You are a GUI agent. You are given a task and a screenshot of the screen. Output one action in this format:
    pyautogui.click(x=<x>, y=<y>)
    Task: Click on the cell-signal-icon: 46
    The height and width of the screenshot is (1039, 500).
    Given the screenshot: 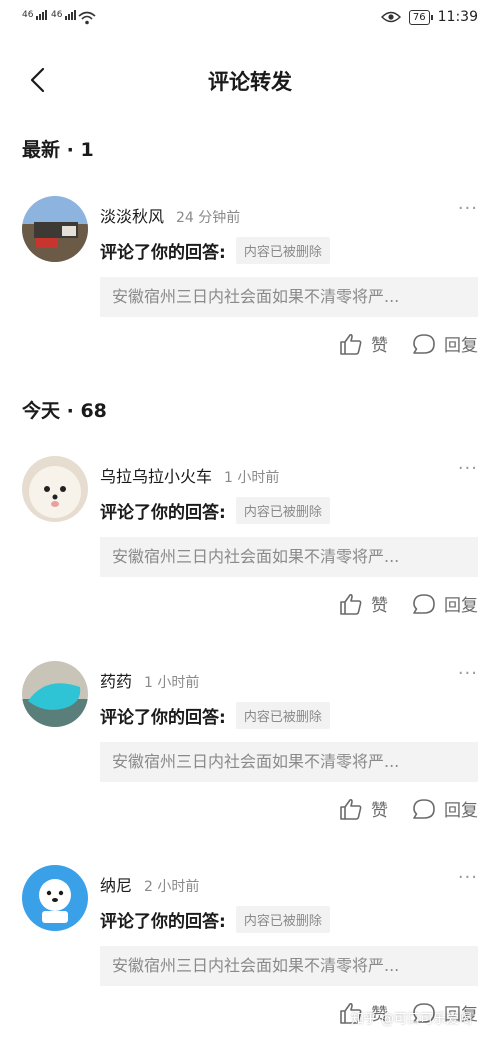 What is the action you would take?
    pyautogui.click(x=35, y=15)
    